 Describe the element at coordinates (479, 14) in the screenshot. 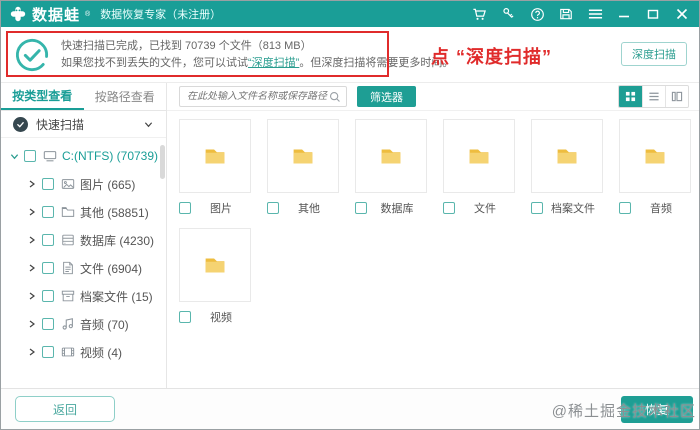

I see `cart-icon` at that location.